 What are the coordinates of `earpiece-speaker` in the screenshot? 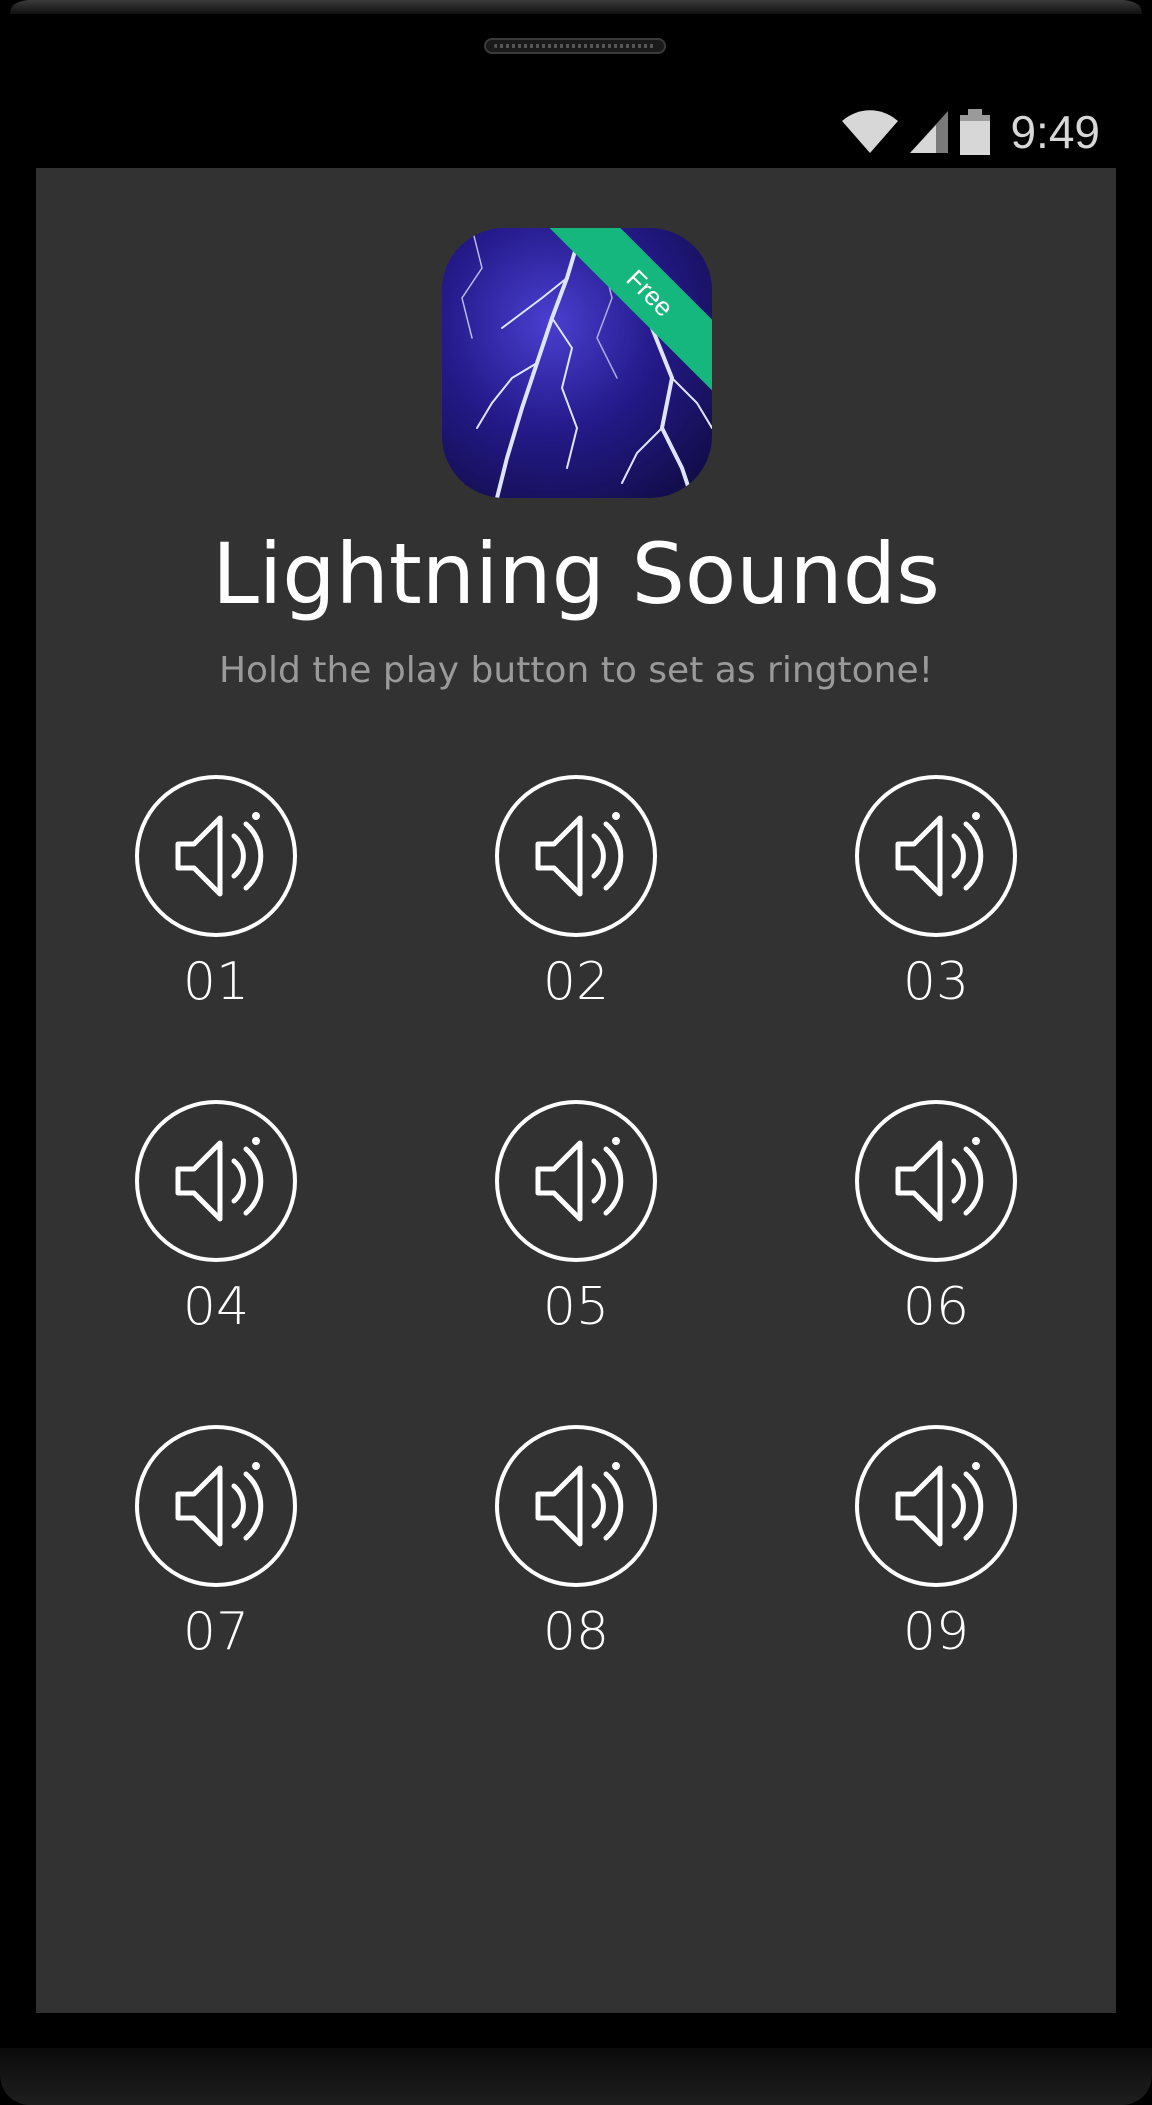 It's located at (575, 46).